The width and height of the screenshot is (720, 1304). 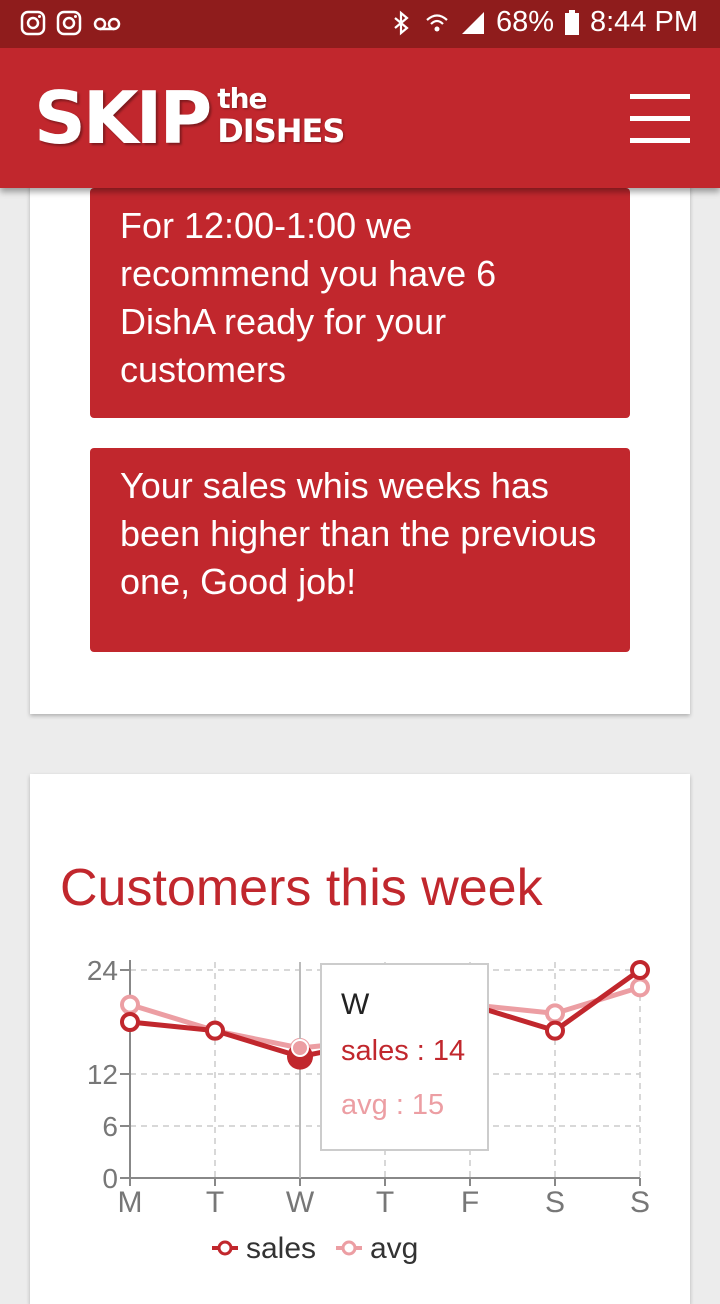 I want to click on legend-label-avg: avg, so click(x=394, y=1248).